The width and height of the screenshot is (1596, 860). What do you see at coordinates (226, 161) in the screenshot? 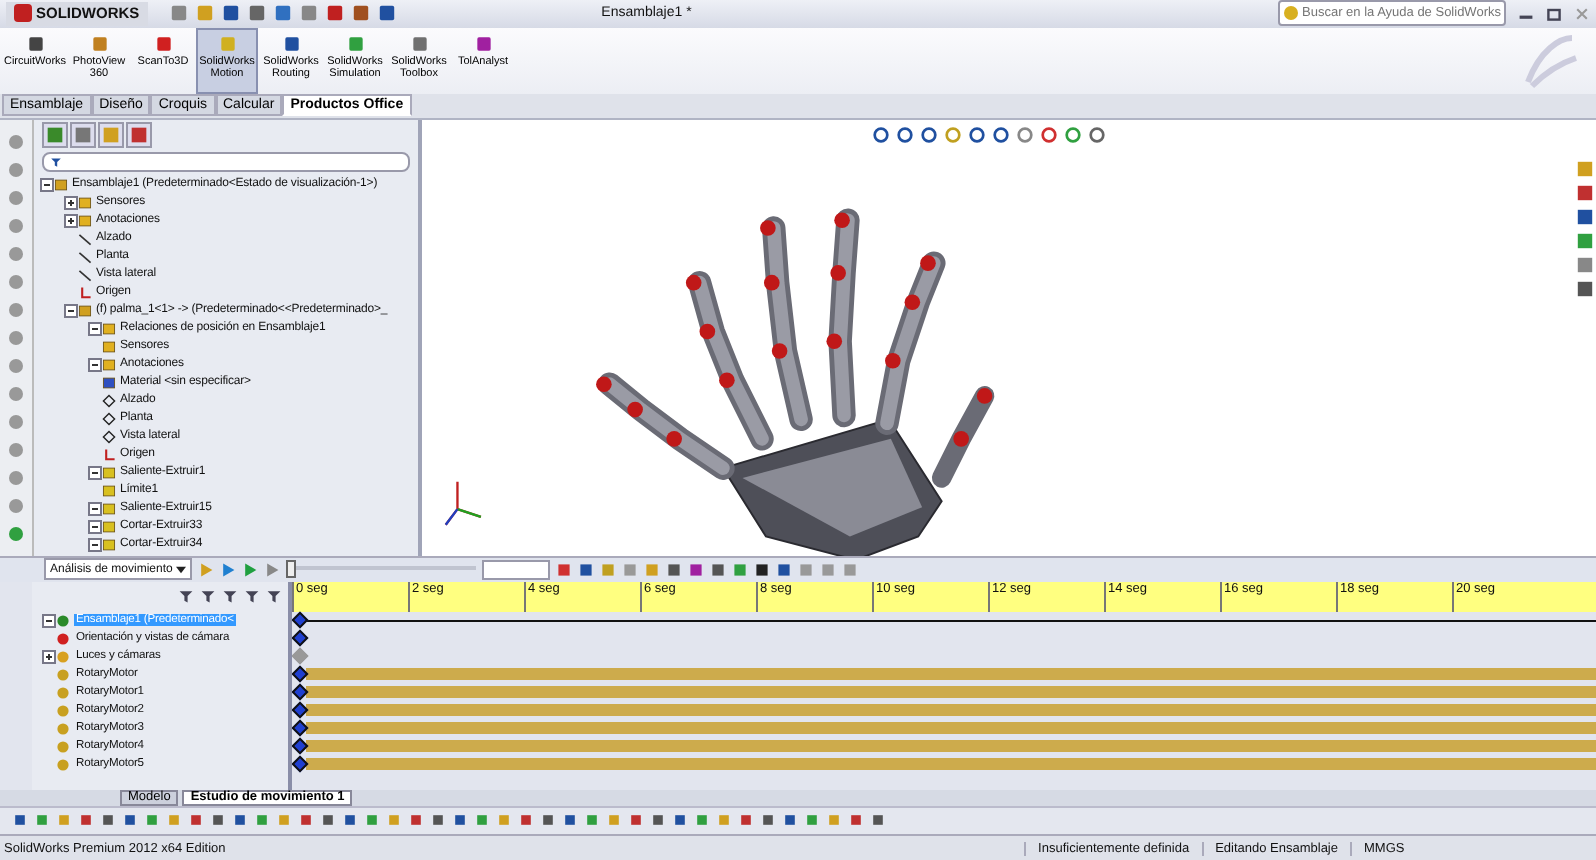
I see `filter-field` at bounding box center [226, 161].